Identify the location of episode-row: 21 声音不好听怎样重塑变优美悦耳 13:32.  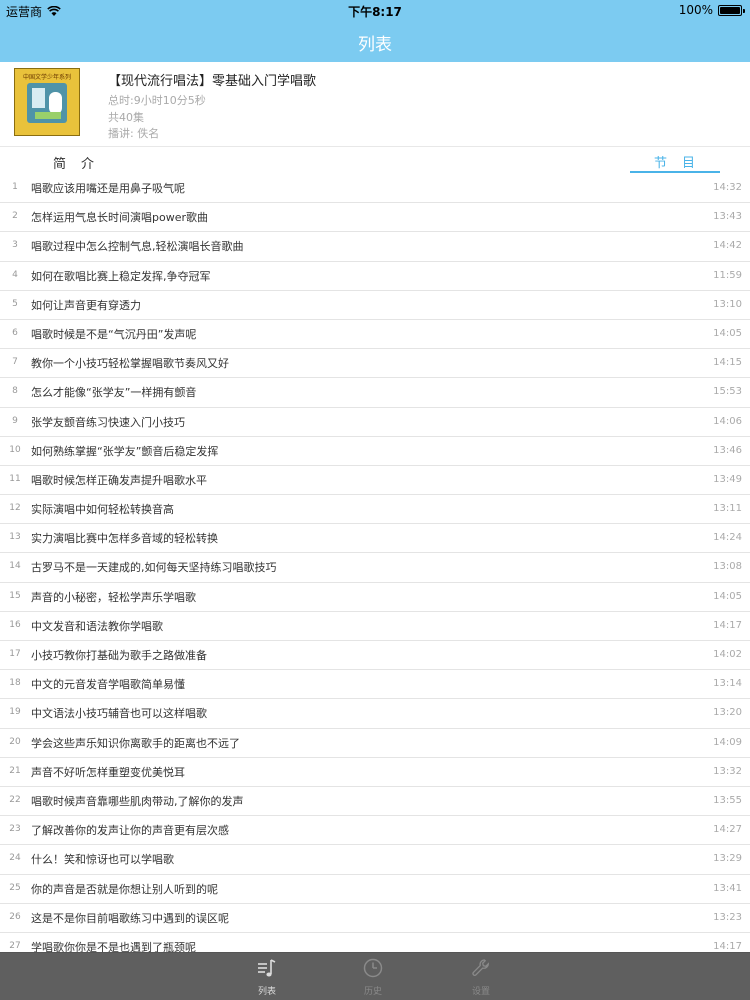
(375, 772).